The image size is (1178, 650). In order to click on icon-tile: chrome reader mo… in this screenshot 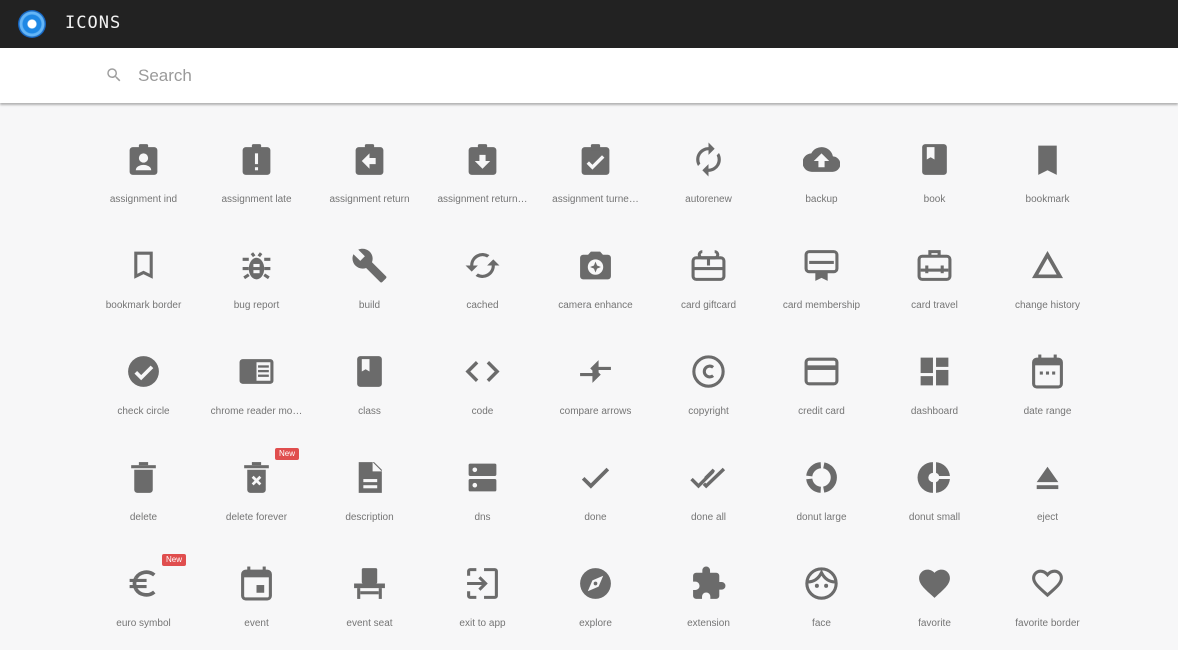, I will do `click(256, 370)`.